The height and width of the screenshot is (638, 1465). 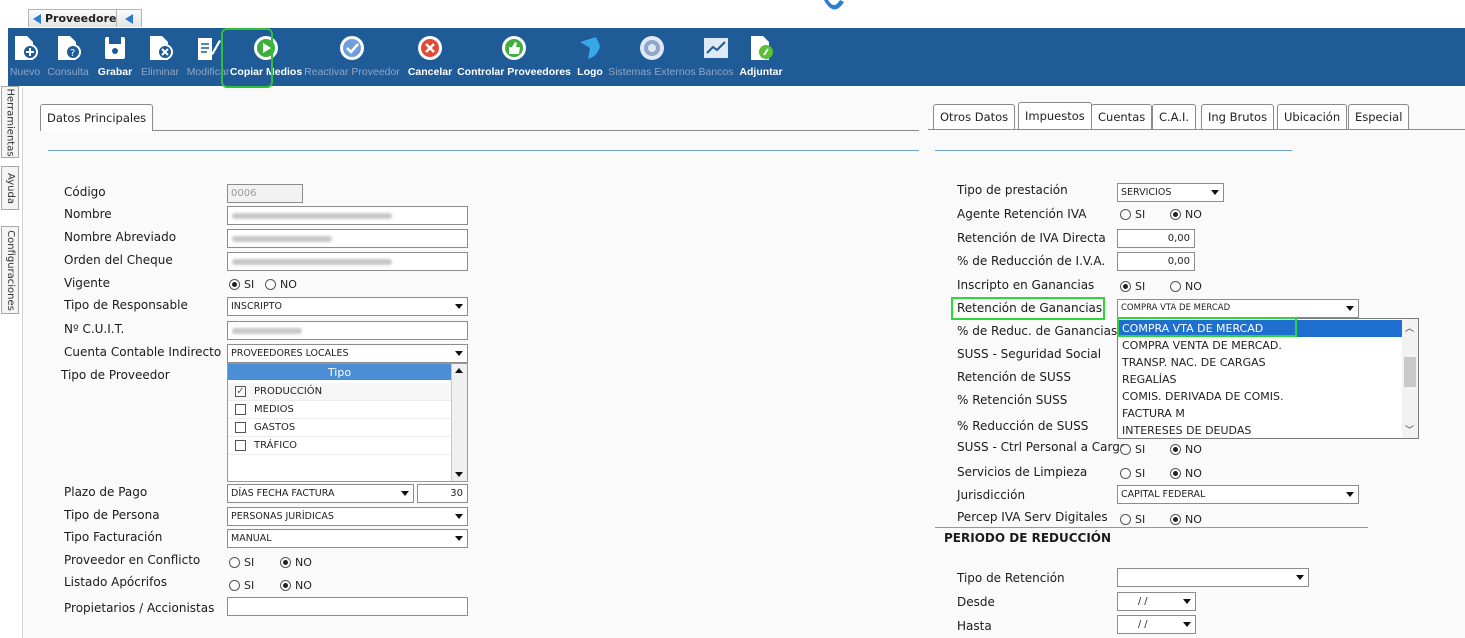 What do you see at coordinates (241, 585) in the screenshot?
I see `apocrifos-si-radio: SI` at bounding box center [241, 585].